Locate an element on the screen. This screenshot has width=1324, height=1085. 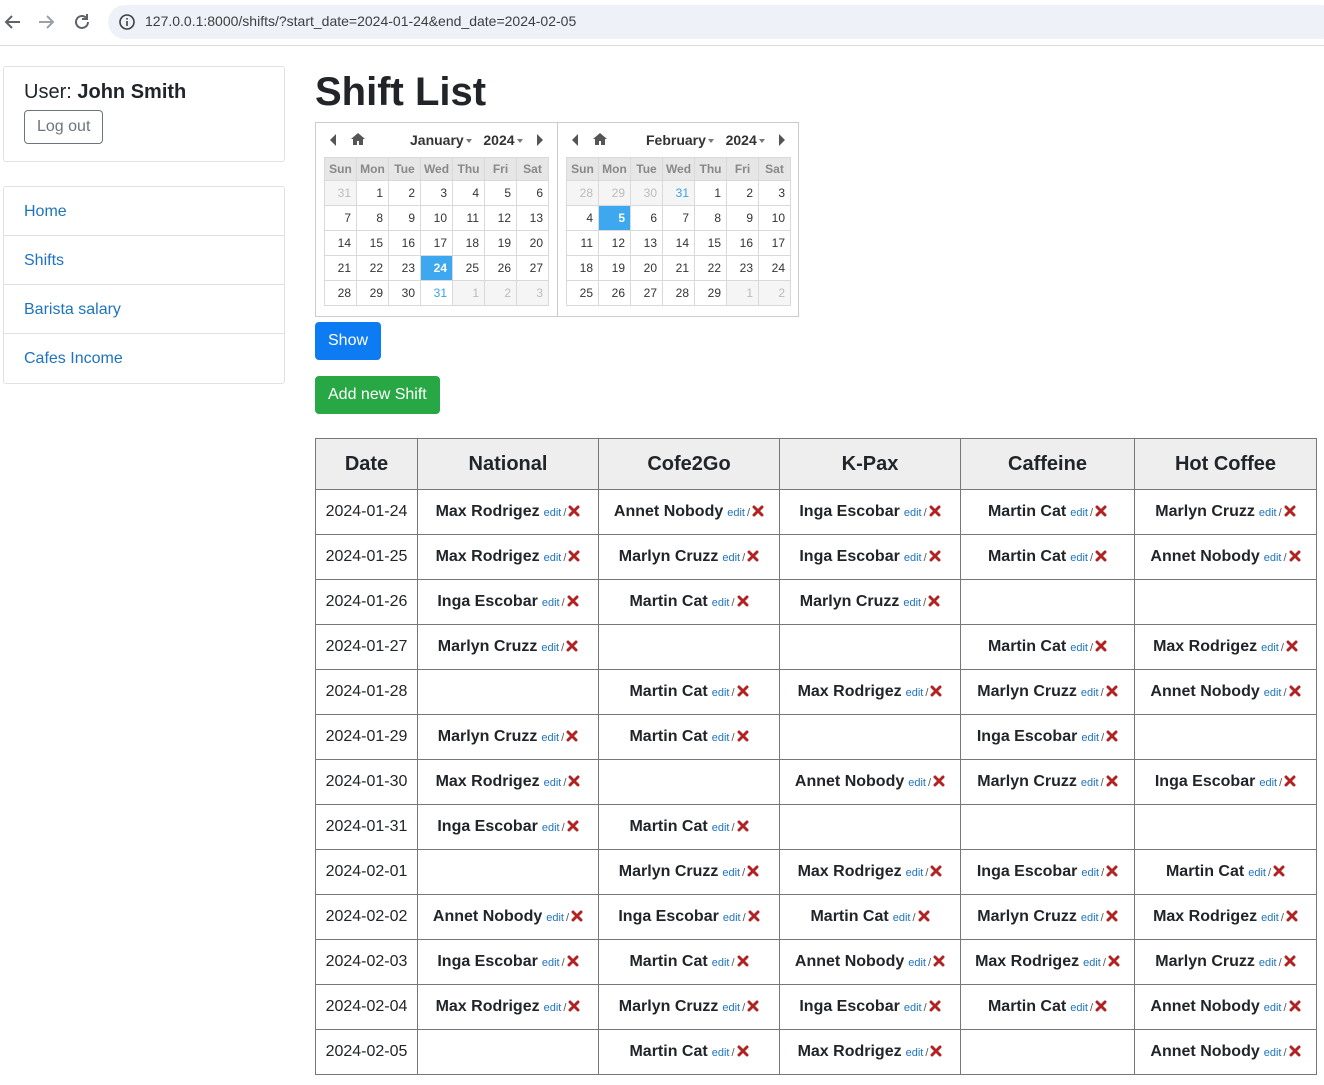
calendar-day: 12 is located at coordinates (614, 243).